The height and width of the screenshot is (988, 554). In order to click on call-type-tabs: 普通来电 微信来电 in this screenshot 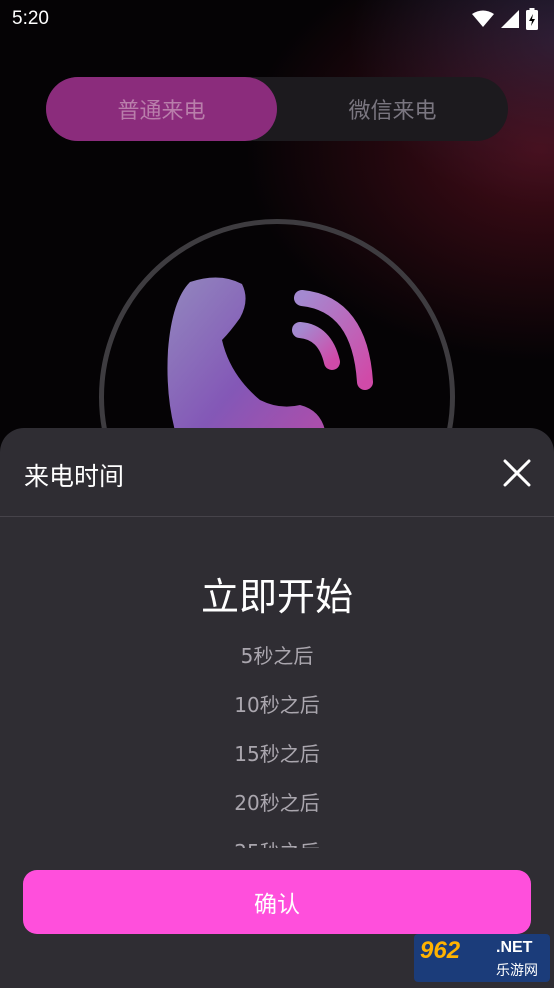, I will do `click(277, 109)`.